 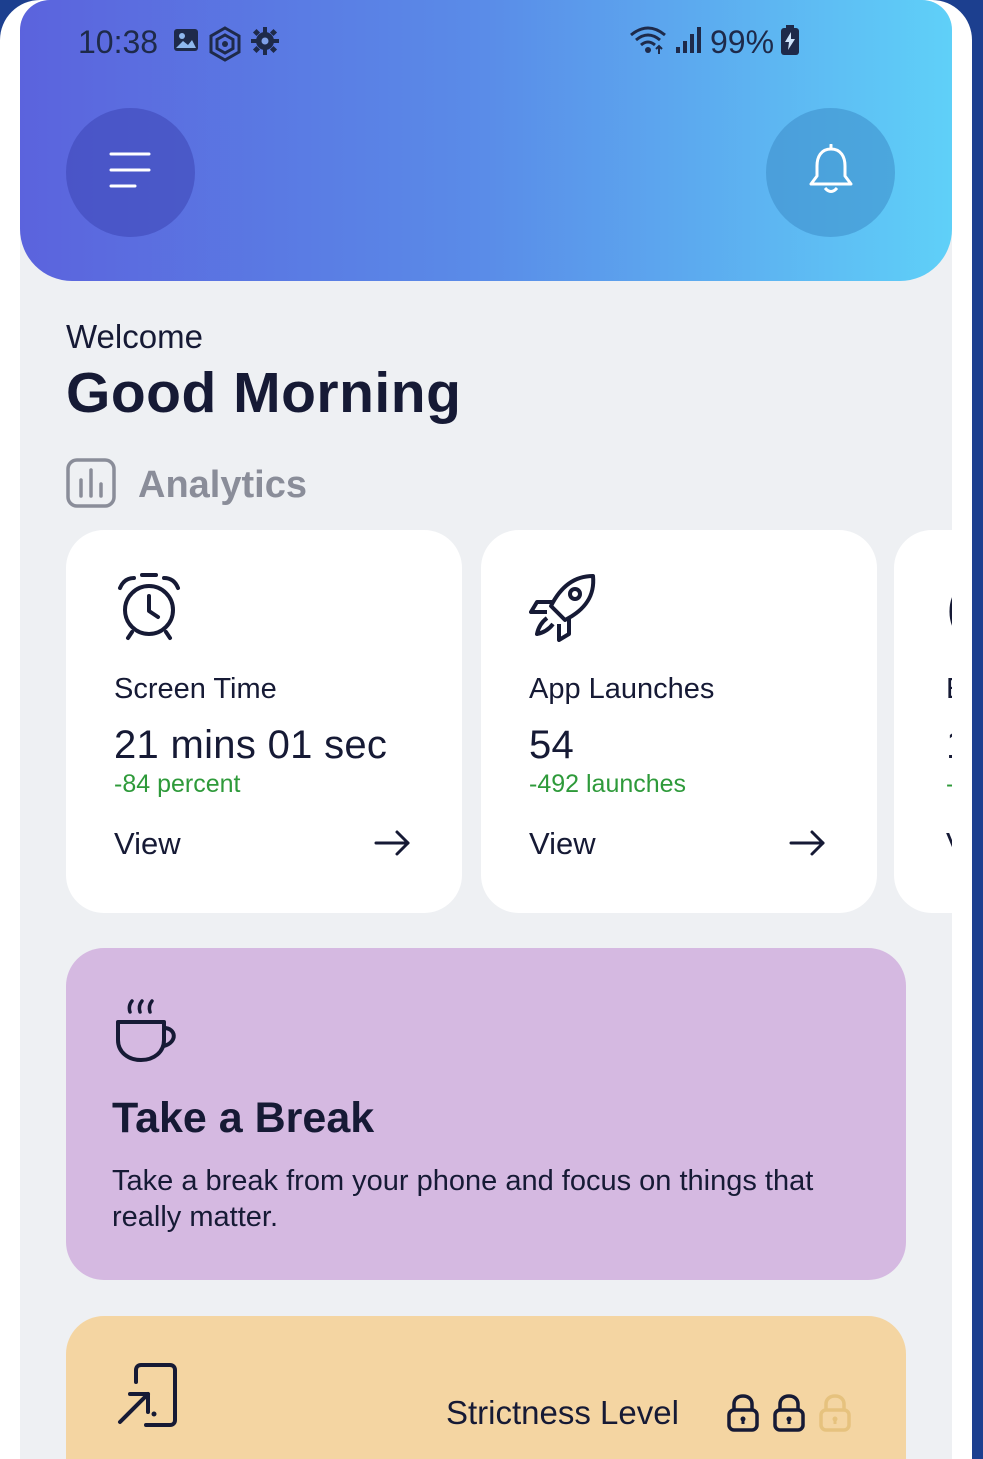 What do you see at coordinates (742, 42) in the screenshot?
I see `battery-percent: 99%` at bounding box center [742, 42].